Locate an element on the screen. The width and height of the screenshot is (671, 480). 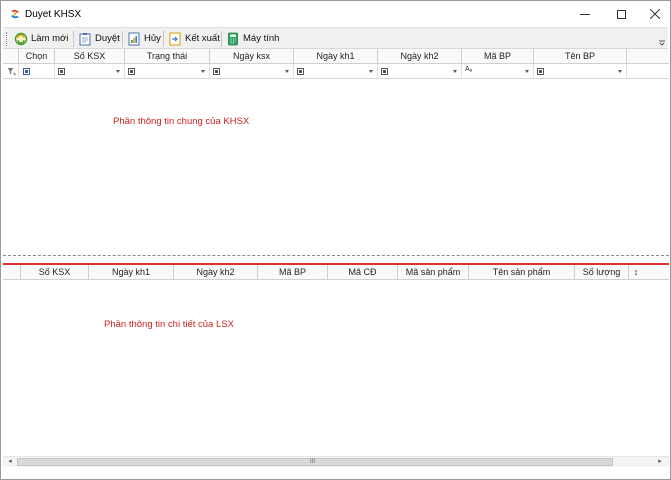
chart-icon is located at coordinates (134, 38).